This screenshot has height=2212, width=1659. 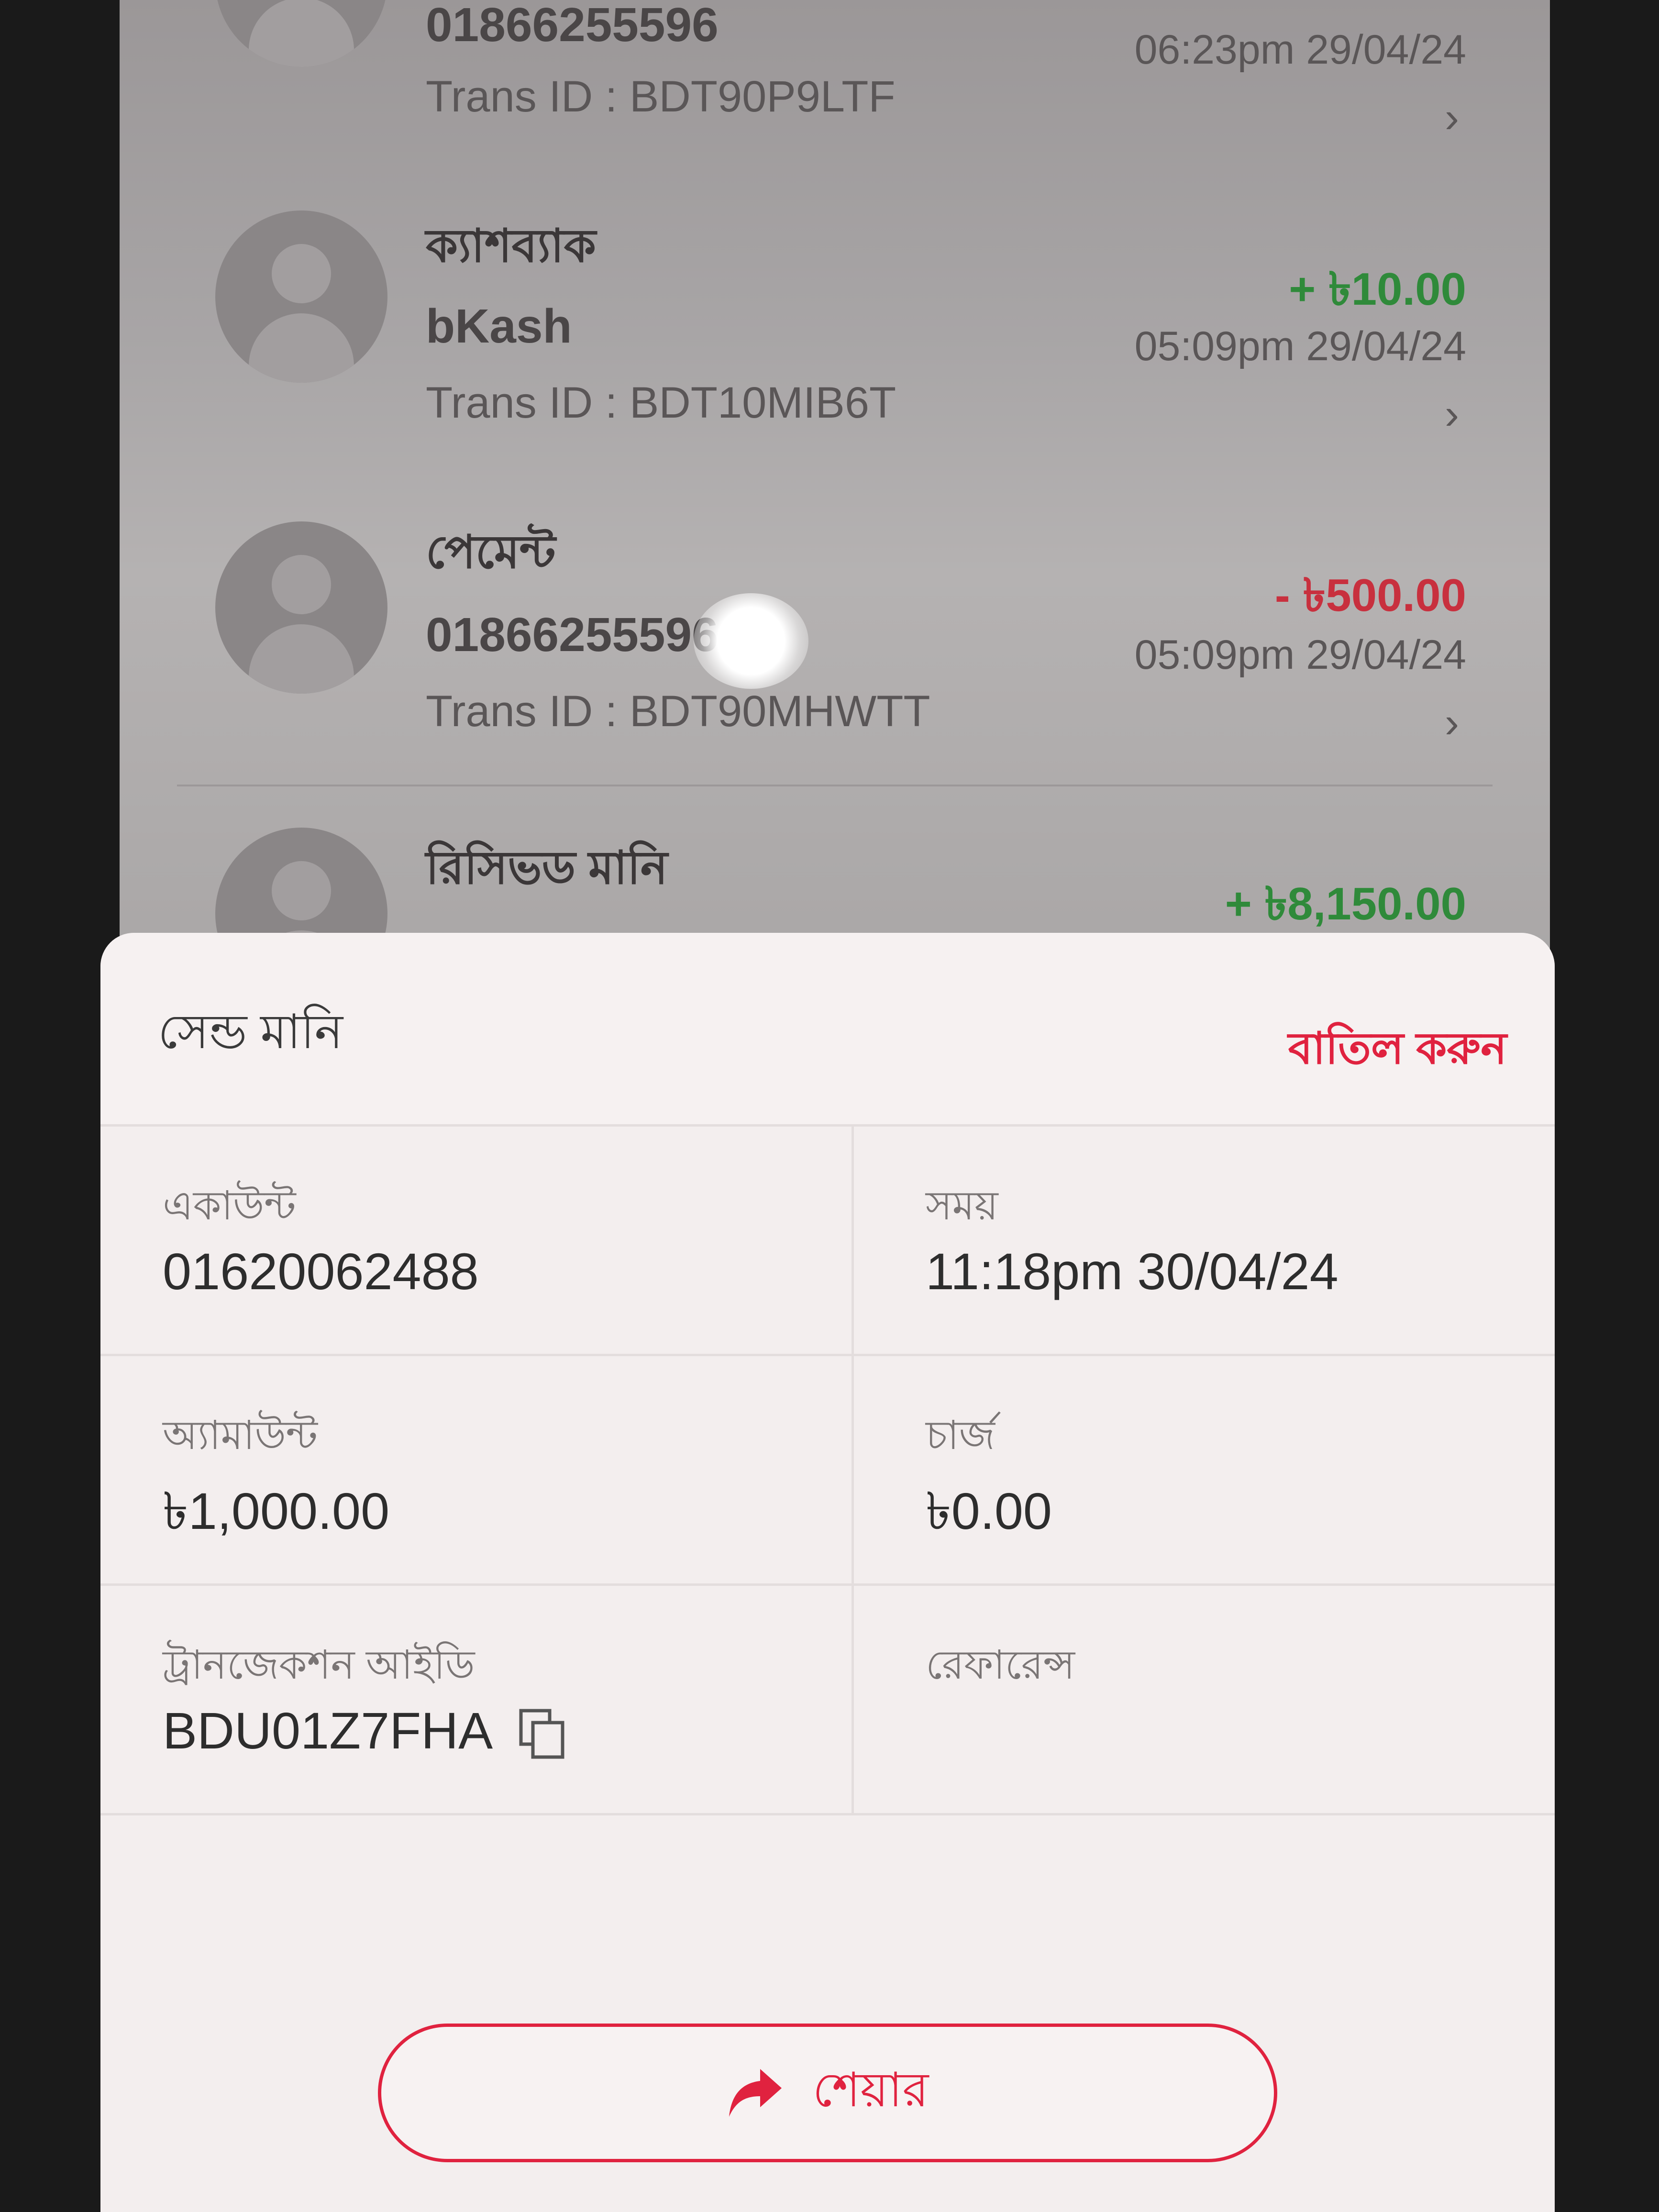 I want to click on sheet-title: সেন্ড মানি, so click(x=250, y=1032).